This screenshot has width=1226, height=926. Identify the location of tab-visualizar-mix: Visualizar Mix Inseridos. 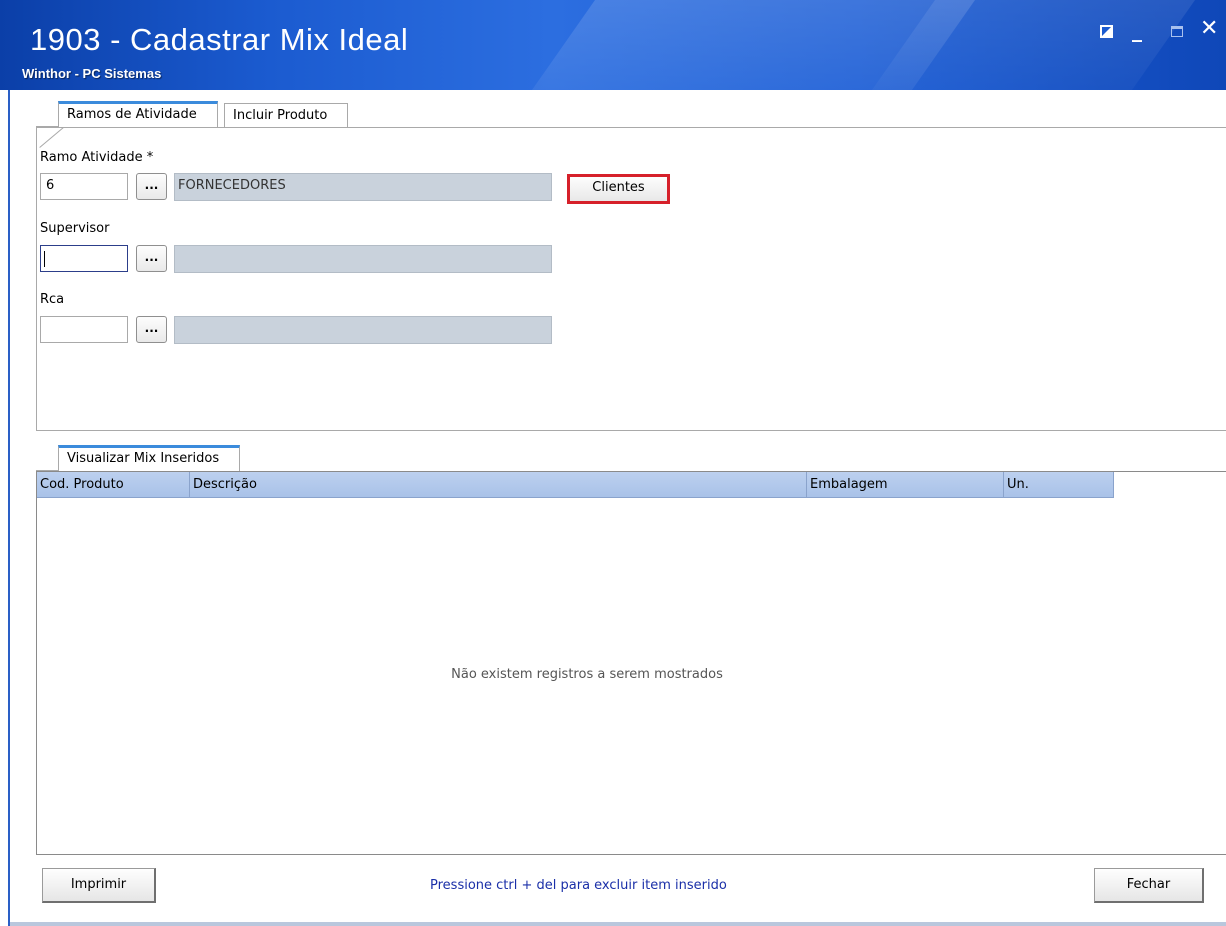
(149, 458).